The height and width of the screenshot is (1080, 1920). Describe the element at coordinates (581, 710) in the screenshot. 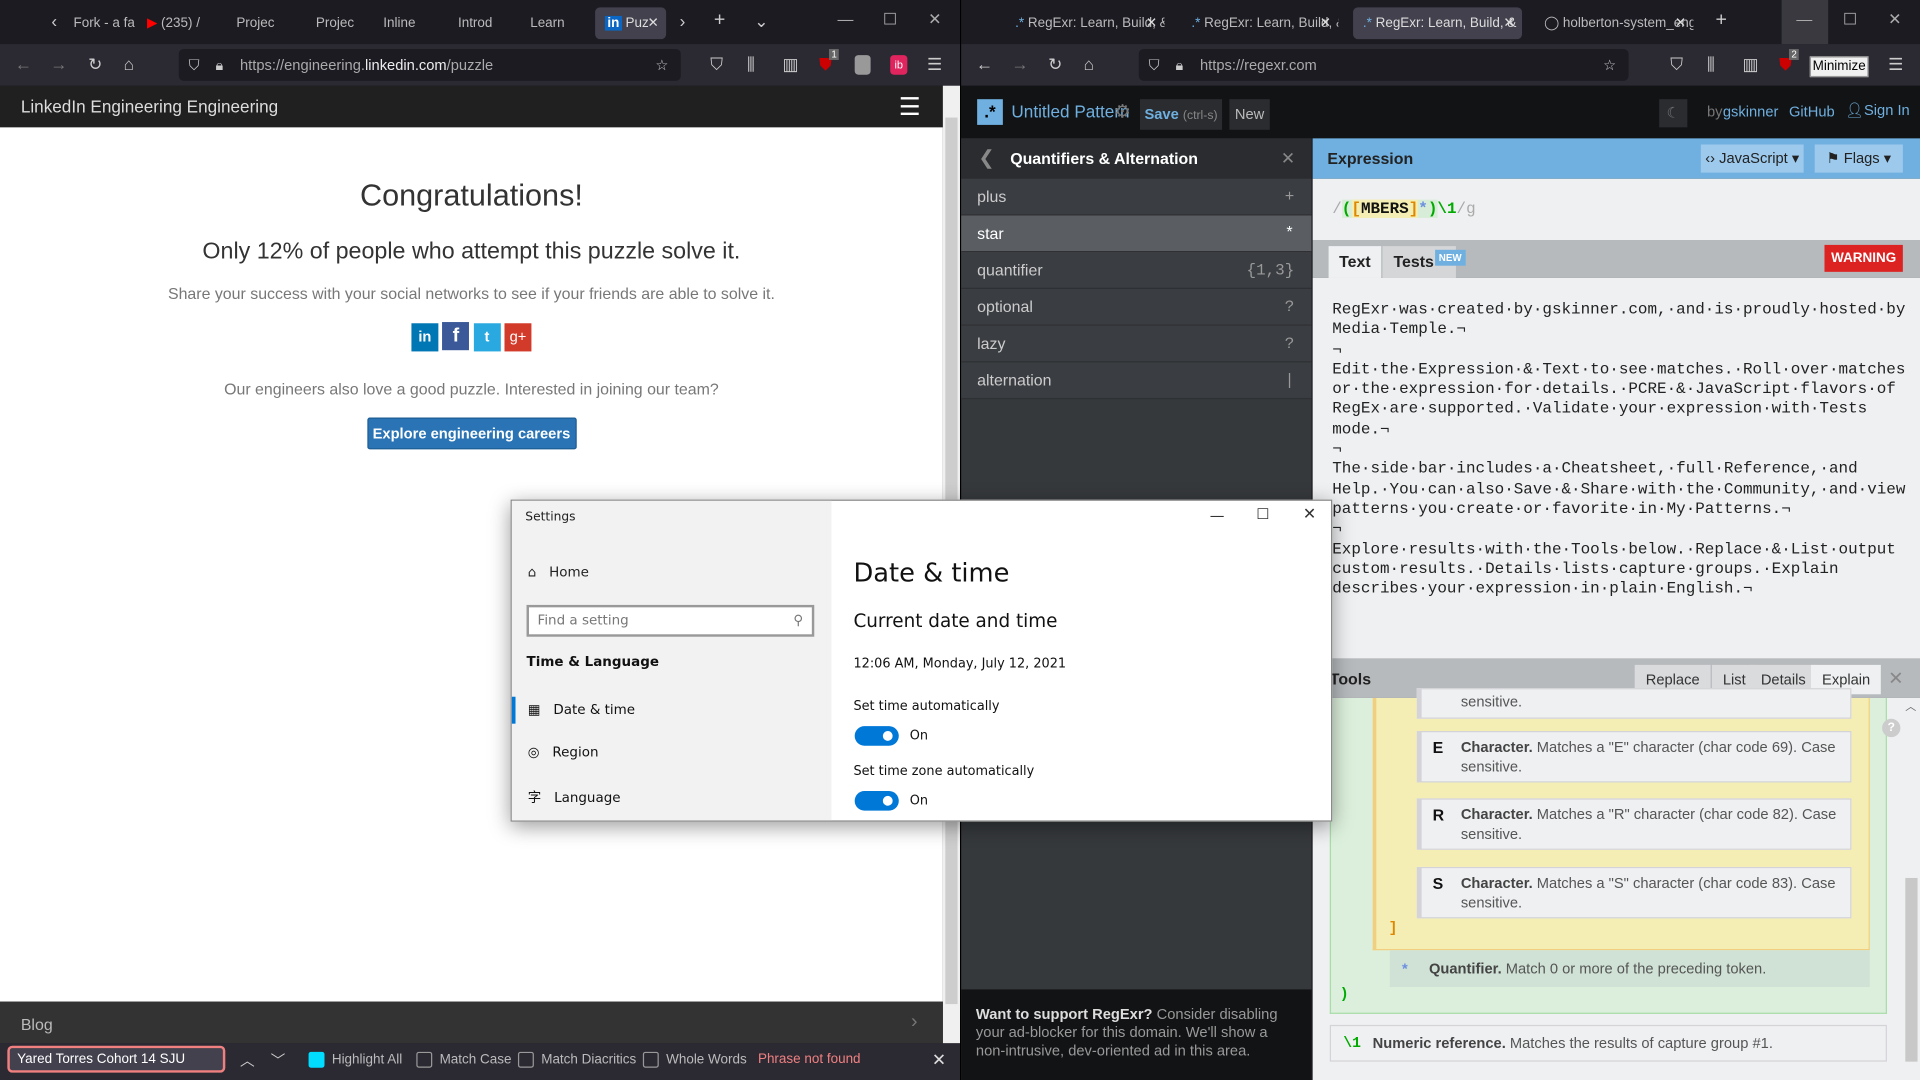

I see `nav-date-time: ▦ Date & time` at that location.